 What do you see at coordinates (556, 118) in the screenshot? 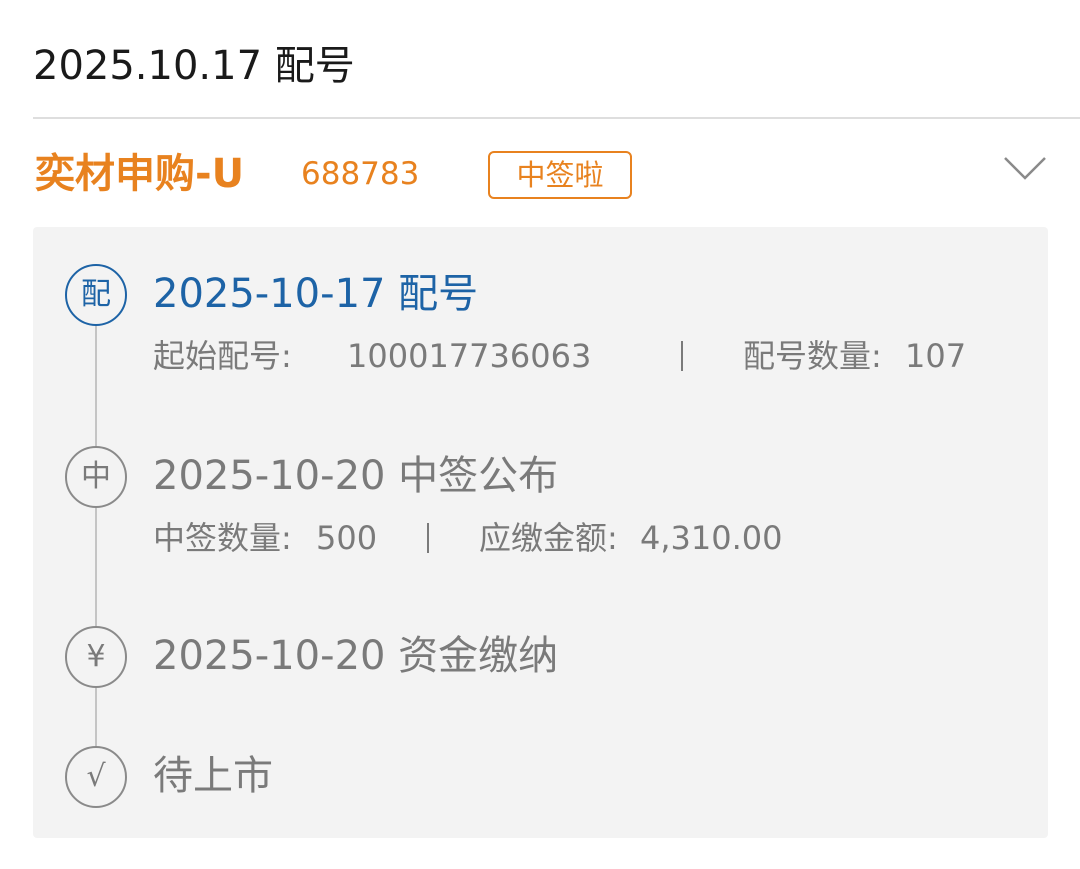
I see `divider` at bounding box center [556, 118].